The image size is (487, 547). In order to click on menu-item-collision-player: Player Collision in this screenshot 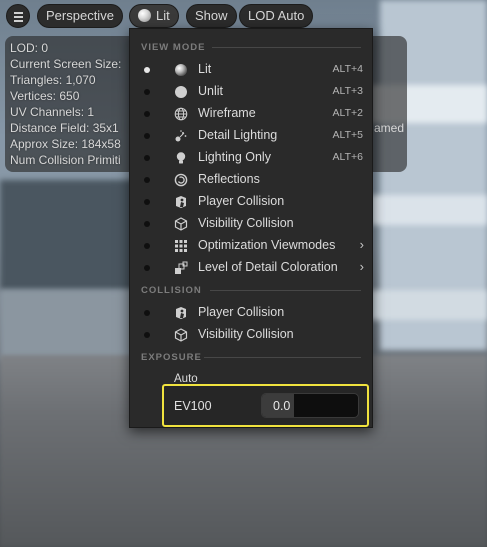, I will do `click(251, 313)`.